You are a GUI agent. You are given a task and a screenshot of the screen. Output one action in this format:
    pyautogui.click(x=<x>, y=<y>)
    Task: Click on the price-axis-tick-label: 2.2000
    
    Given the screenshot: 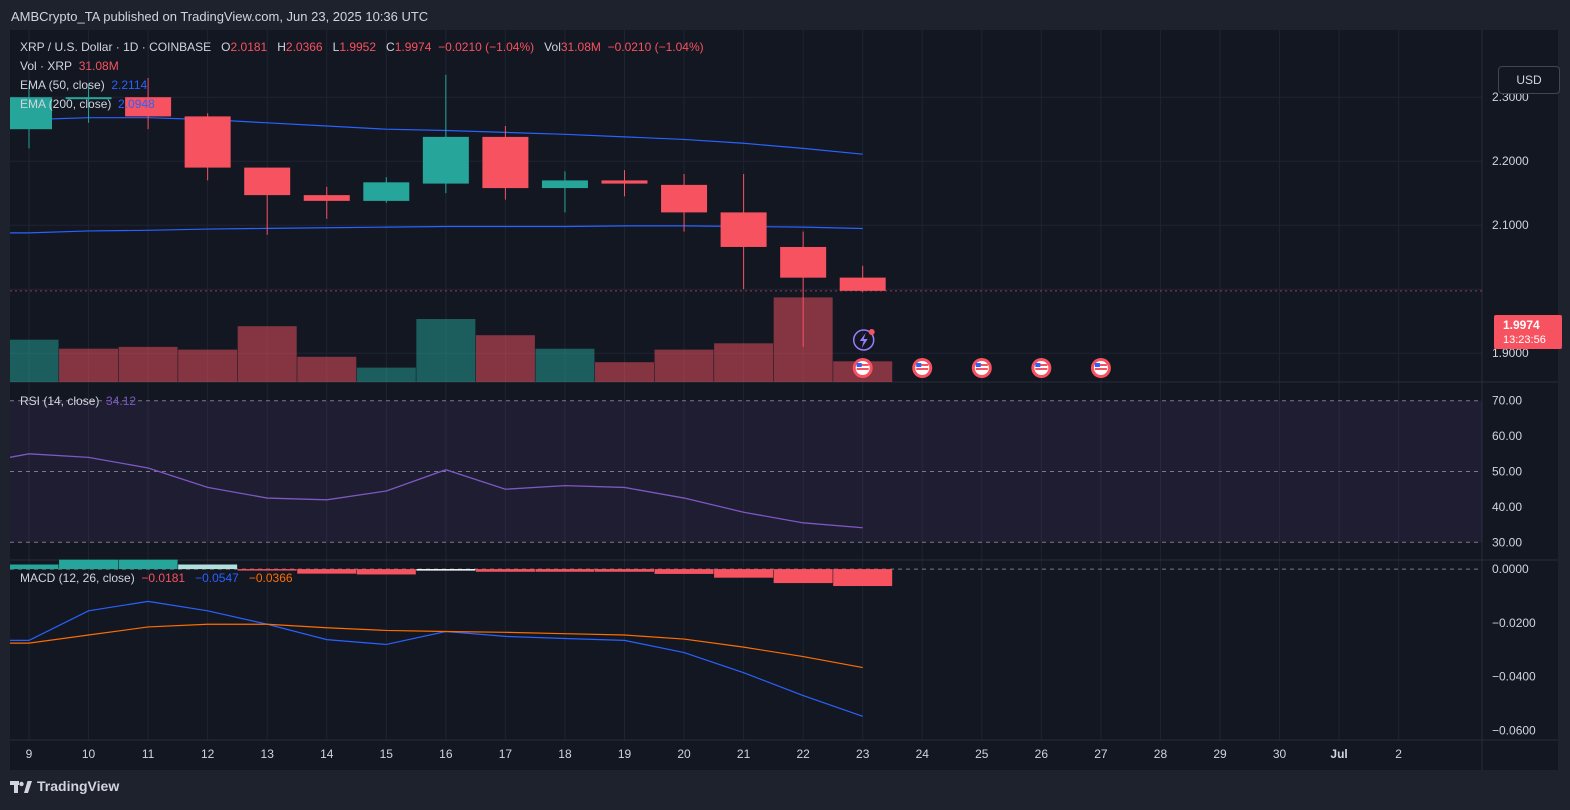 What is the action you would take?
    pyautogui.click(x=1510, y=161)
    